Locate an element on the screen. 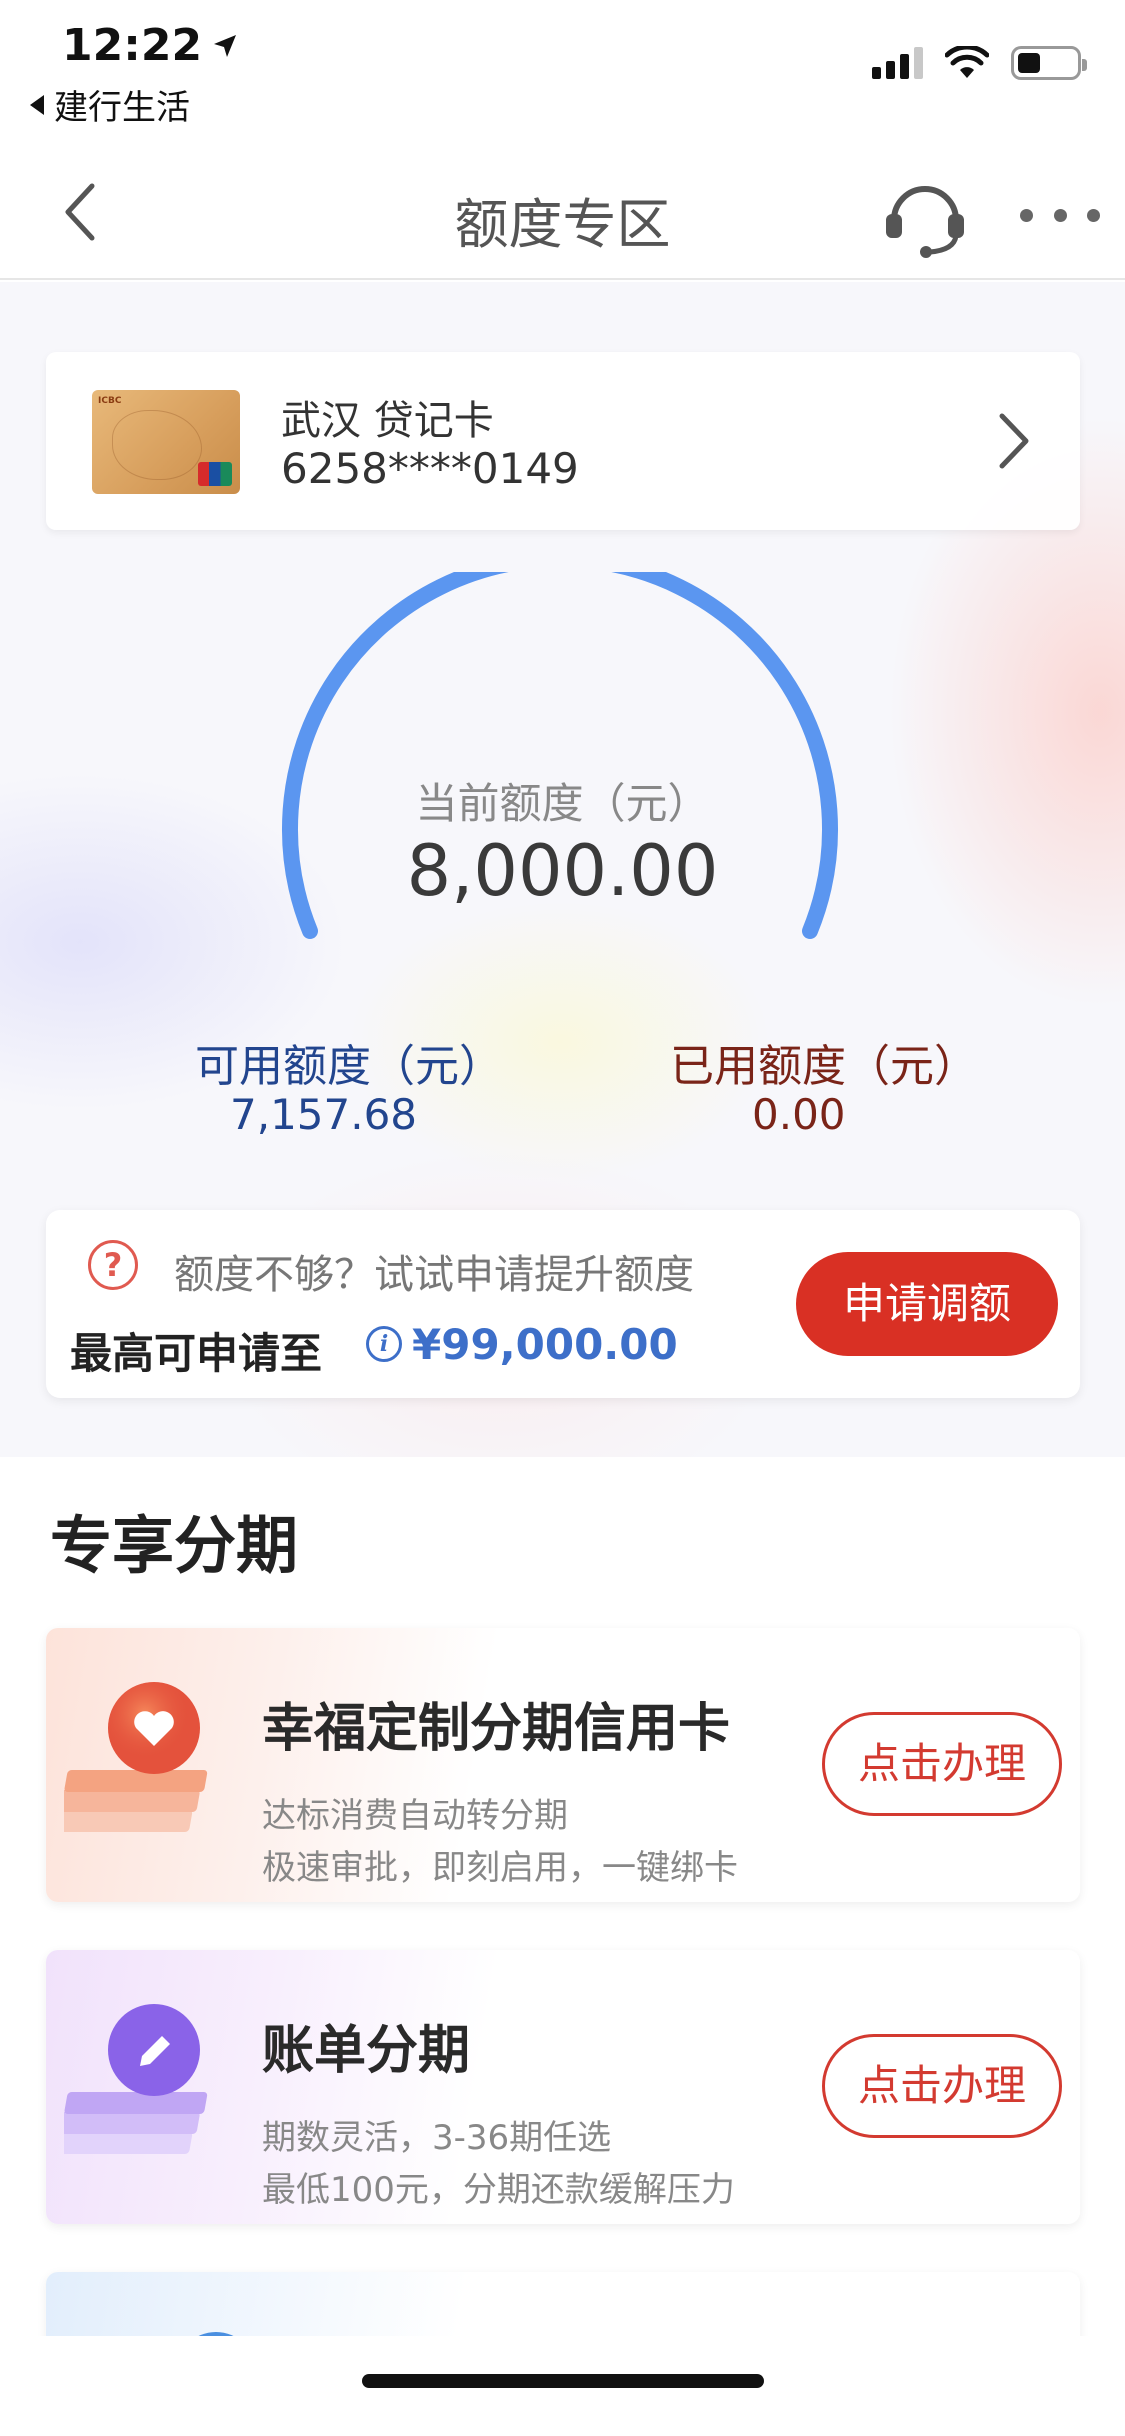 The height and width of the screenshot is (2436, 1125). clock-text: 12:22 is located at coordinates (132, 45).